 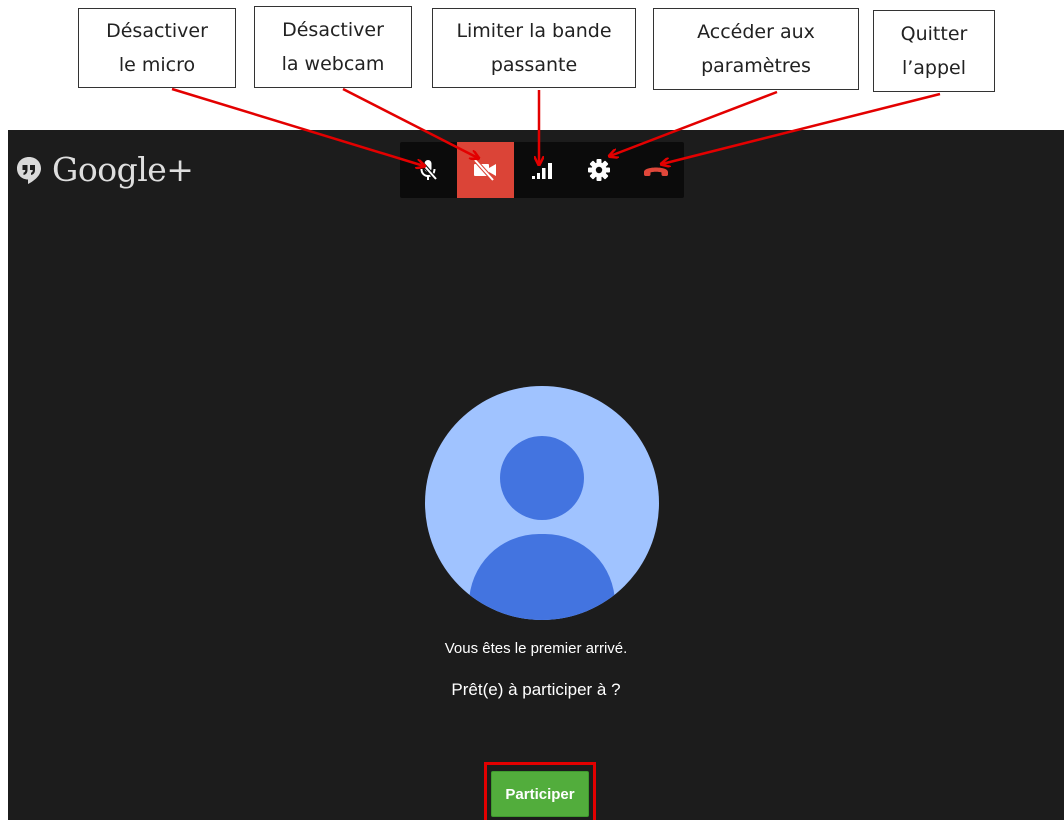 I want to click on first-arrival-message: Vous êtes le premier arrivé., so click(x=536, y=648).